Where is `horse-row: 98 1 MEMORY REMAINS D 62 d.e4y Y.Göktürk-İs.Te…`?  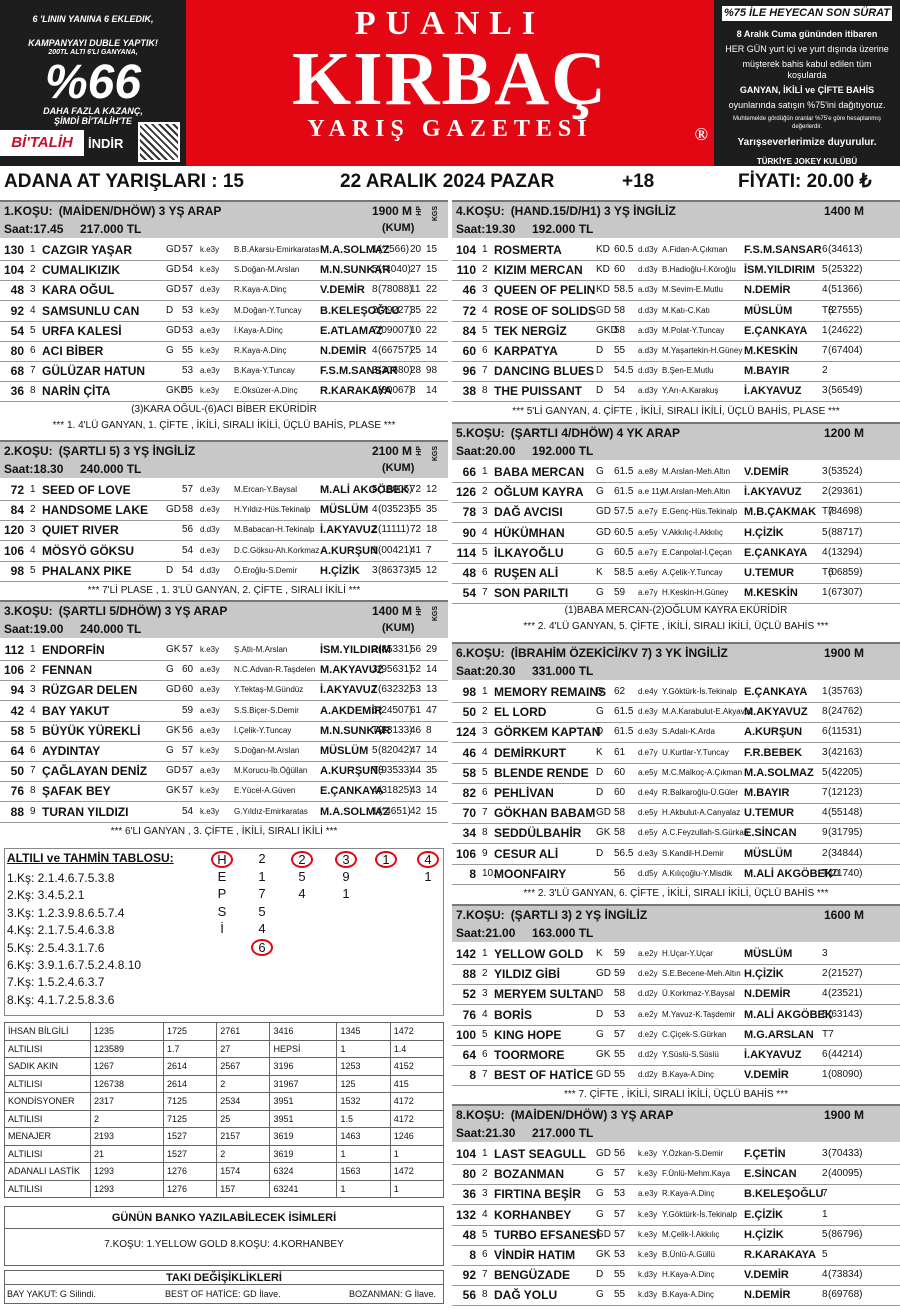
horse-row: 98 1 MEMORY REMAINS D 62 d.e4y Y.Göktürk-İs.Te… is located at coordinates (676, 692).